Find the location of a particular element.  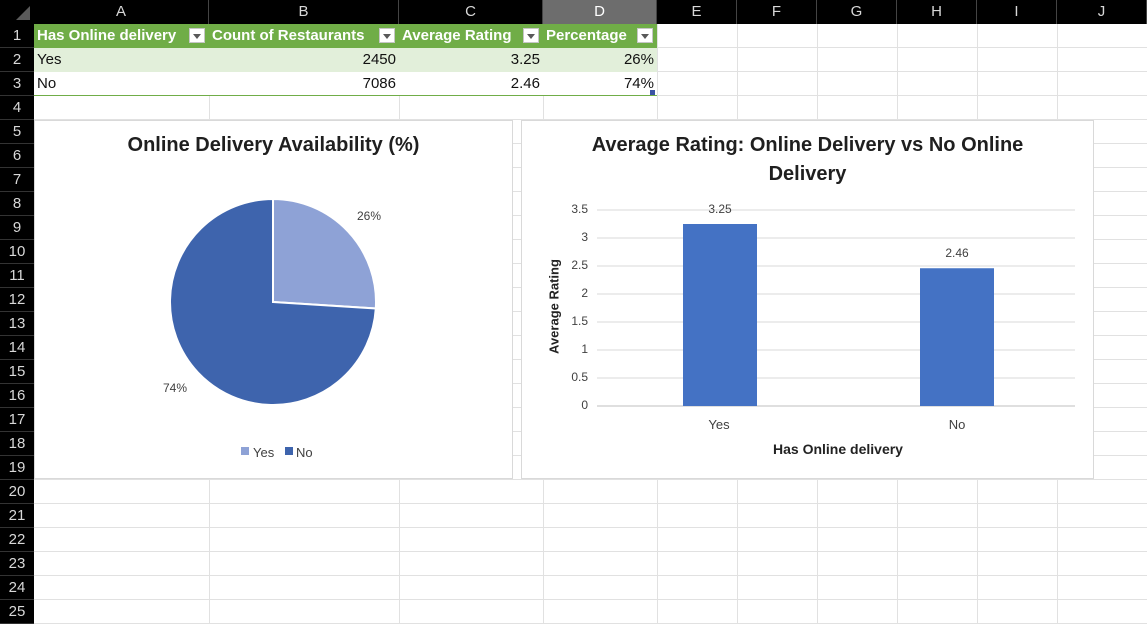

header-label-delivery: Has Online delivery is located at coordinates (107, 35).